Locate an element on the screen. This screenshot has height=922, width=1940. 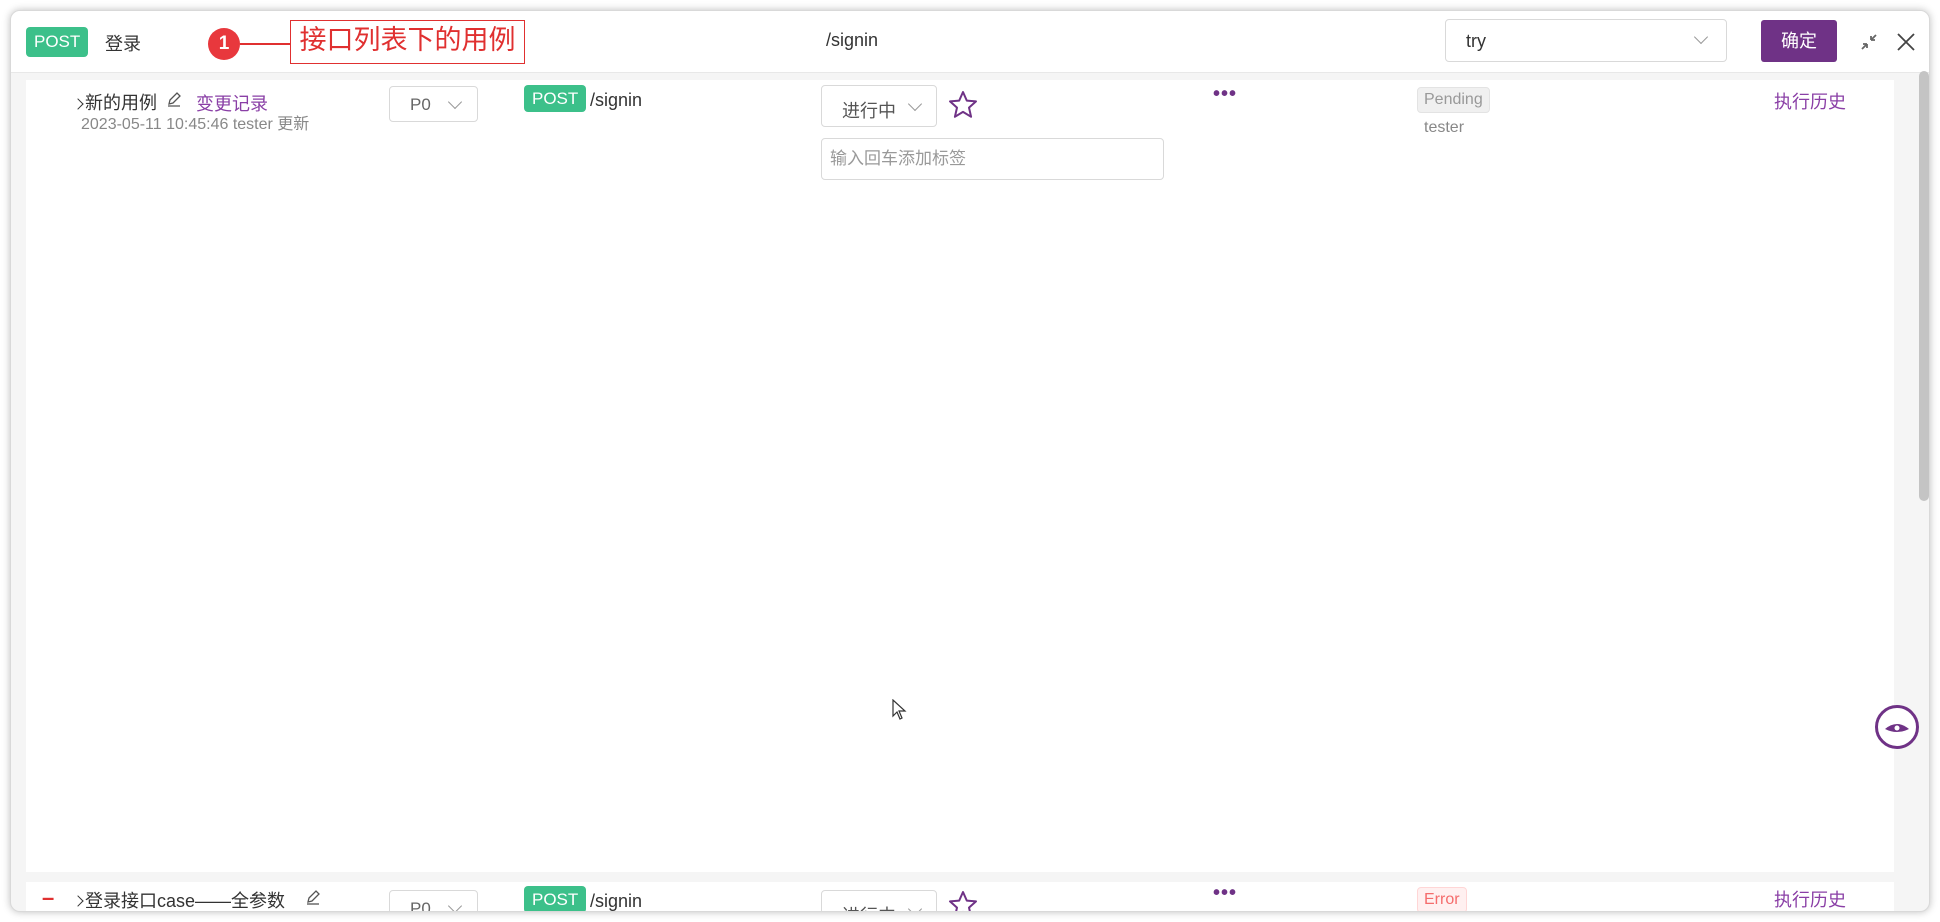
result-badge: Pending is located at coordinates (1453, 100).